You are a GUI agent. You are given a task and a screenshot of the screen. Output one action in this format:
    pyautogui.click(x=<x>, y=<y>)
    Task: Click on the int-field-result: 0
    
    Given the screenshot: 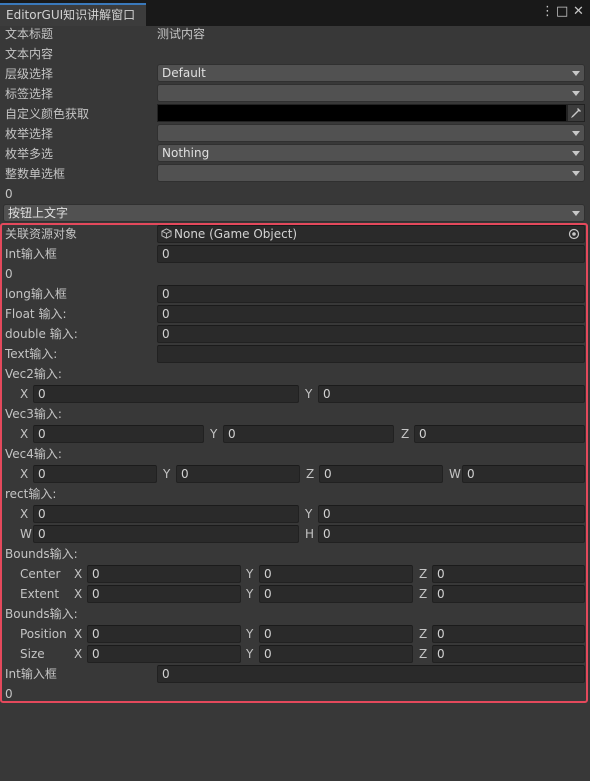 What is the action you would take?
    pyautogui.click(x=9, y=274)
    